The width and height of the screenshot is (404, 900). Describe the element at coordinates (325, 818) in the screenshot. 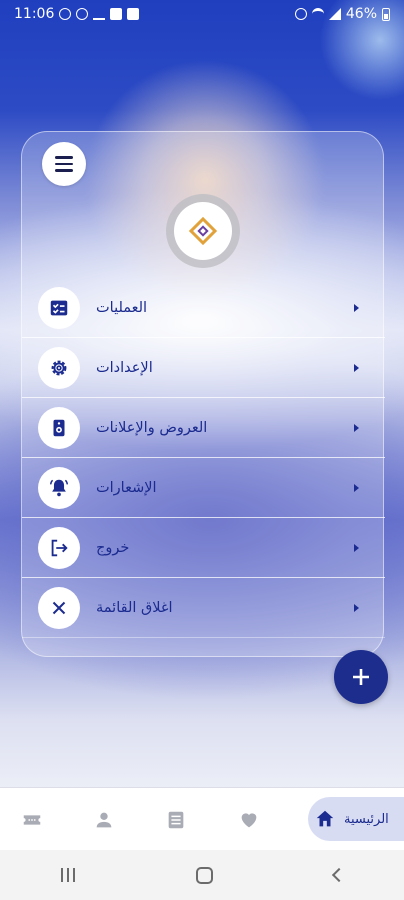

I see `home-icon` at that location.